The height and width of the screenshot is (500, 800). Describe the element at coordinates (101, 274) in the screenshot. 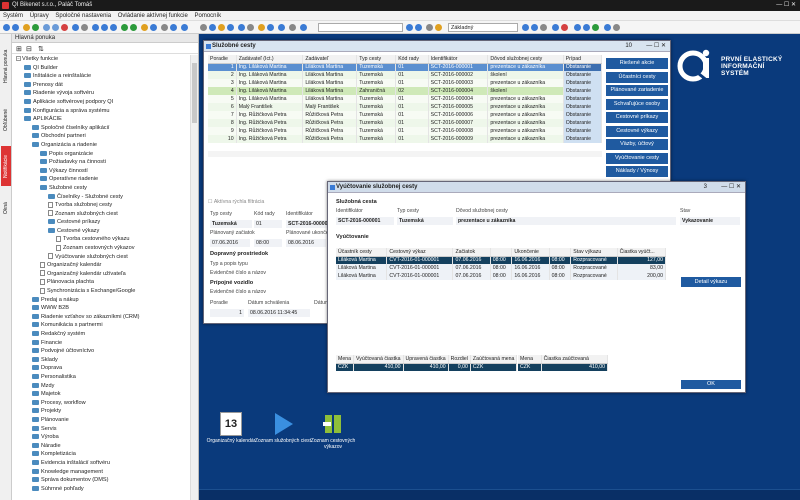

I see `nav-item: Organizačný kalendár užívateľa` at that location.